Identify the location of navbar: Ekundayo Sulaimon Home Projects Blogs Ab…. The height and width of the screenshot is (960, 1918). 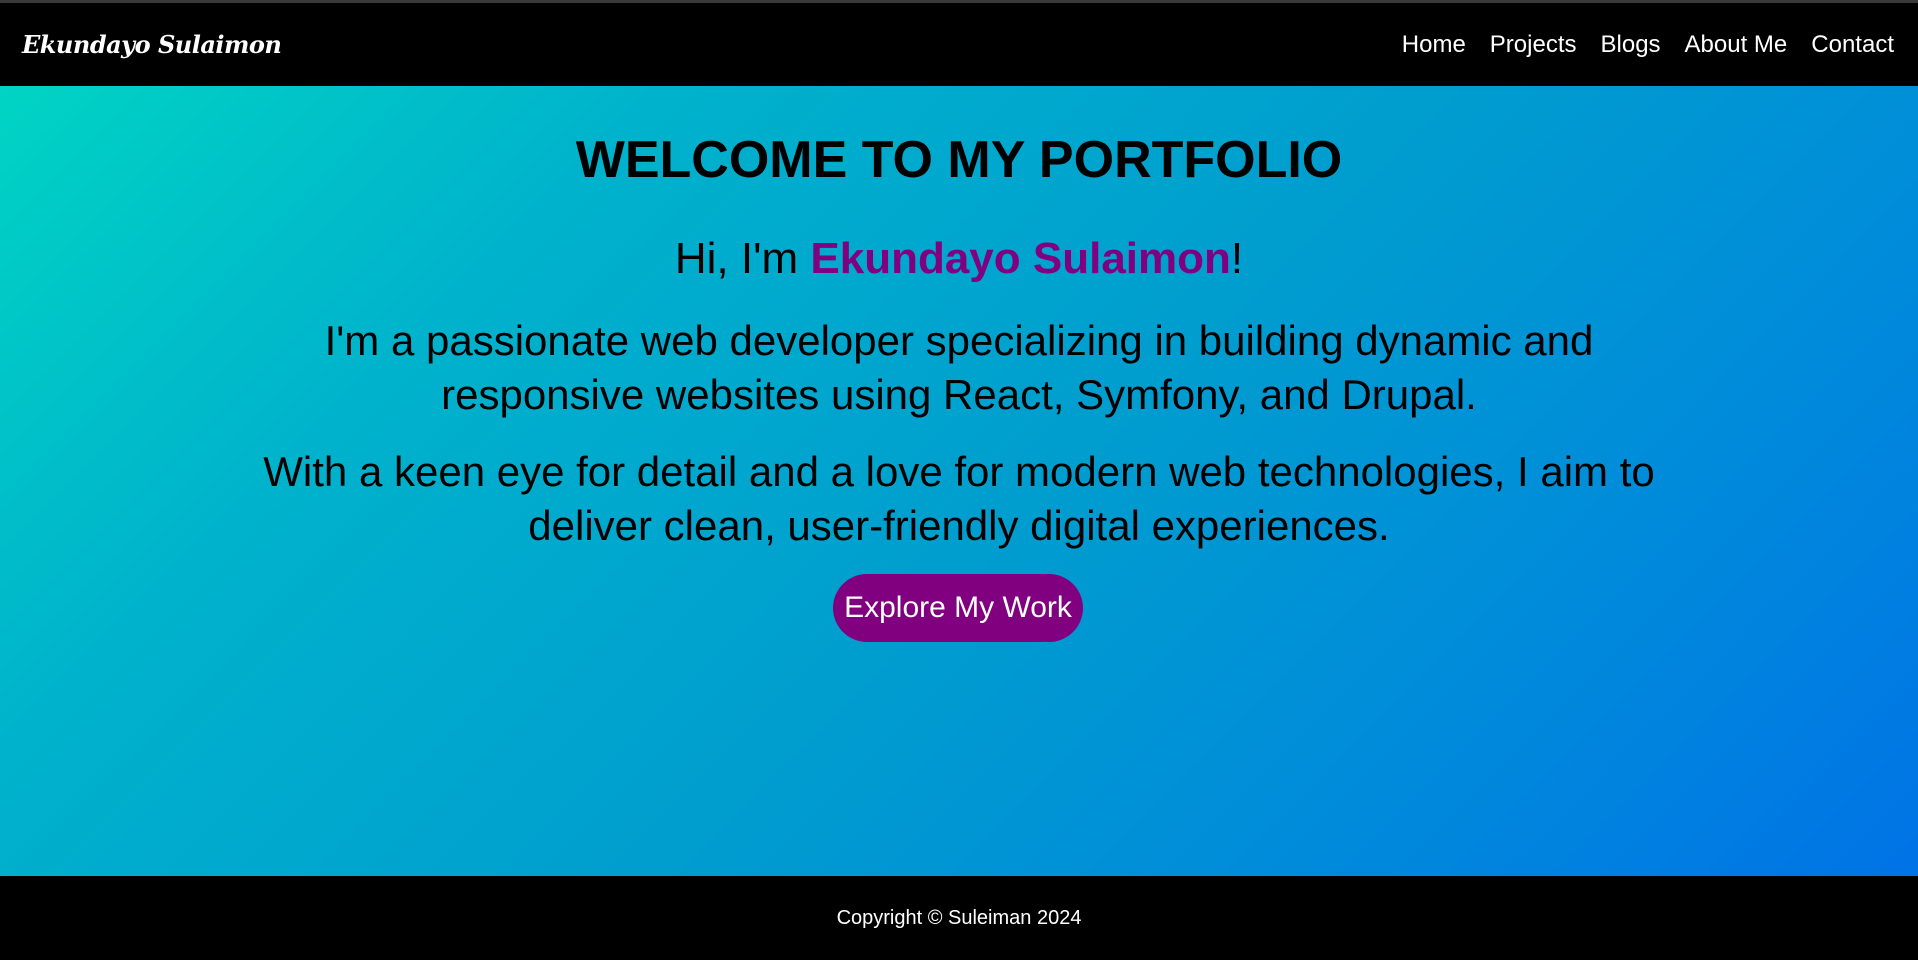
(959, 44).